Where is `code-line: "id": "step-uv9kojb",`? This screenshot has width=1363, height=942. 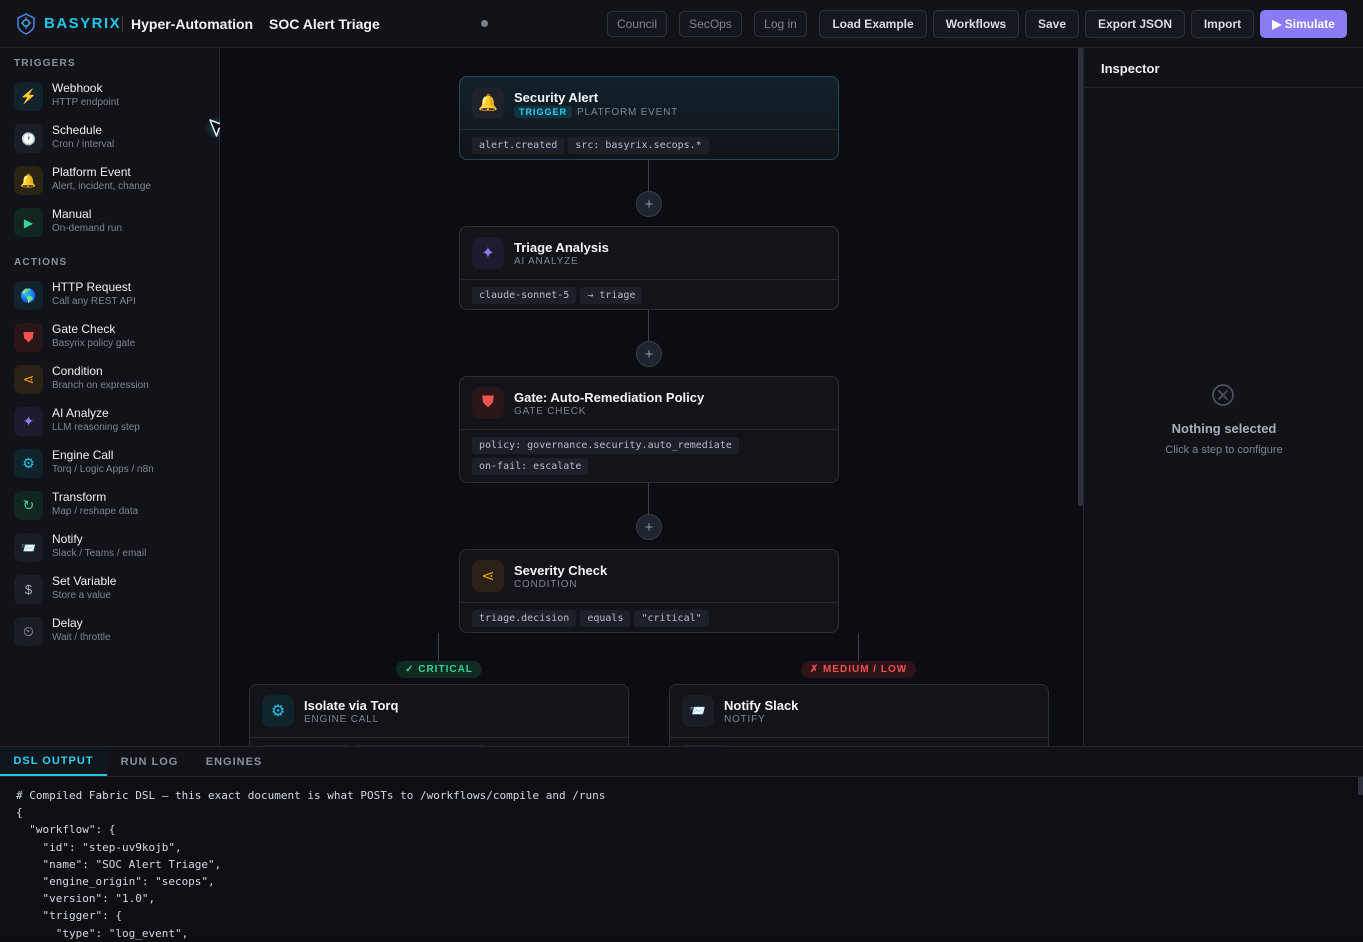 code-line: "id": "step-uv9kojb", is located at coordinates (99, 847).